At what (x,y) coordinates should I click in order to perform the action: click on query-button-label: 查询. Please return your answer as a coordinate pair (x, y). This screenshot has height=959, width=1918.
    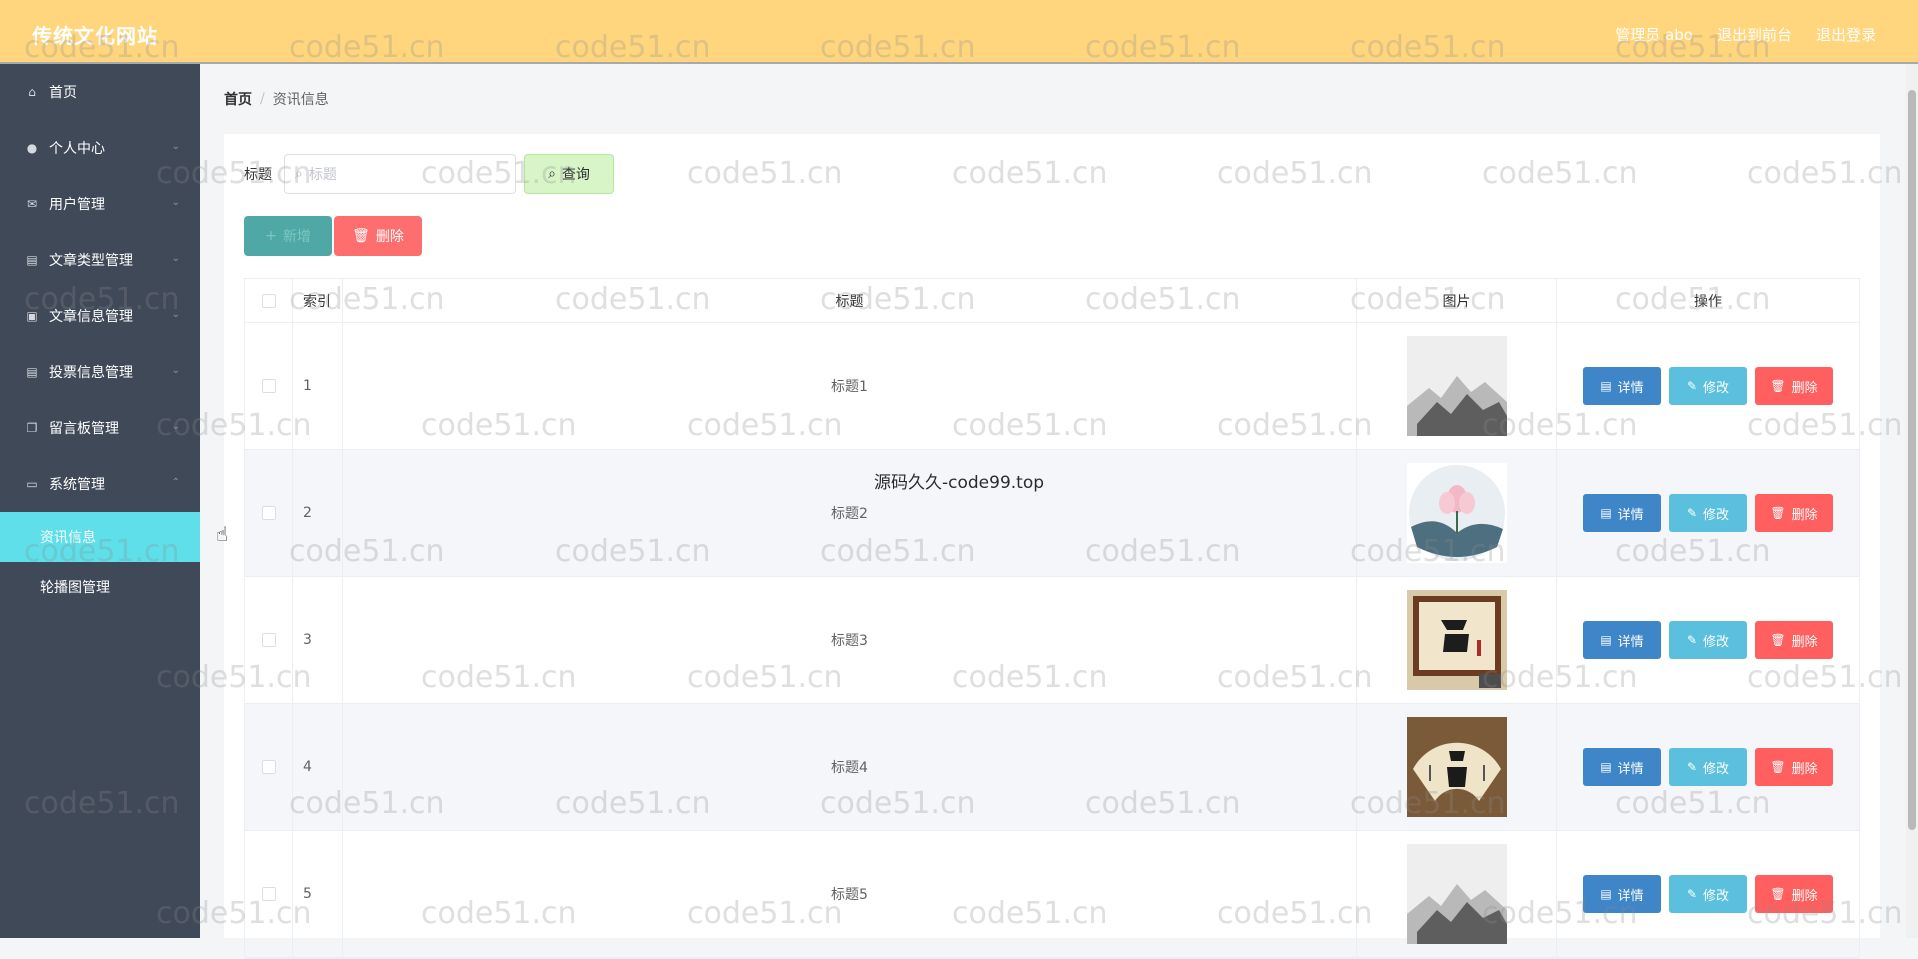
    Looking at the image, I should click on (575, 175).